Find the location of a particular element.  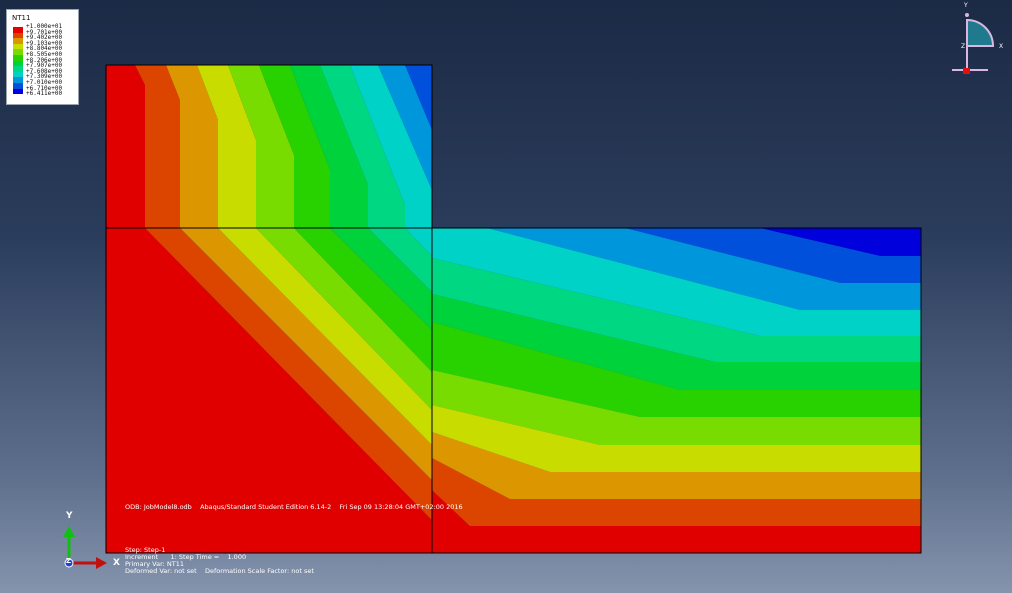

view-y-label: Y is located at coordinates (966, 5).